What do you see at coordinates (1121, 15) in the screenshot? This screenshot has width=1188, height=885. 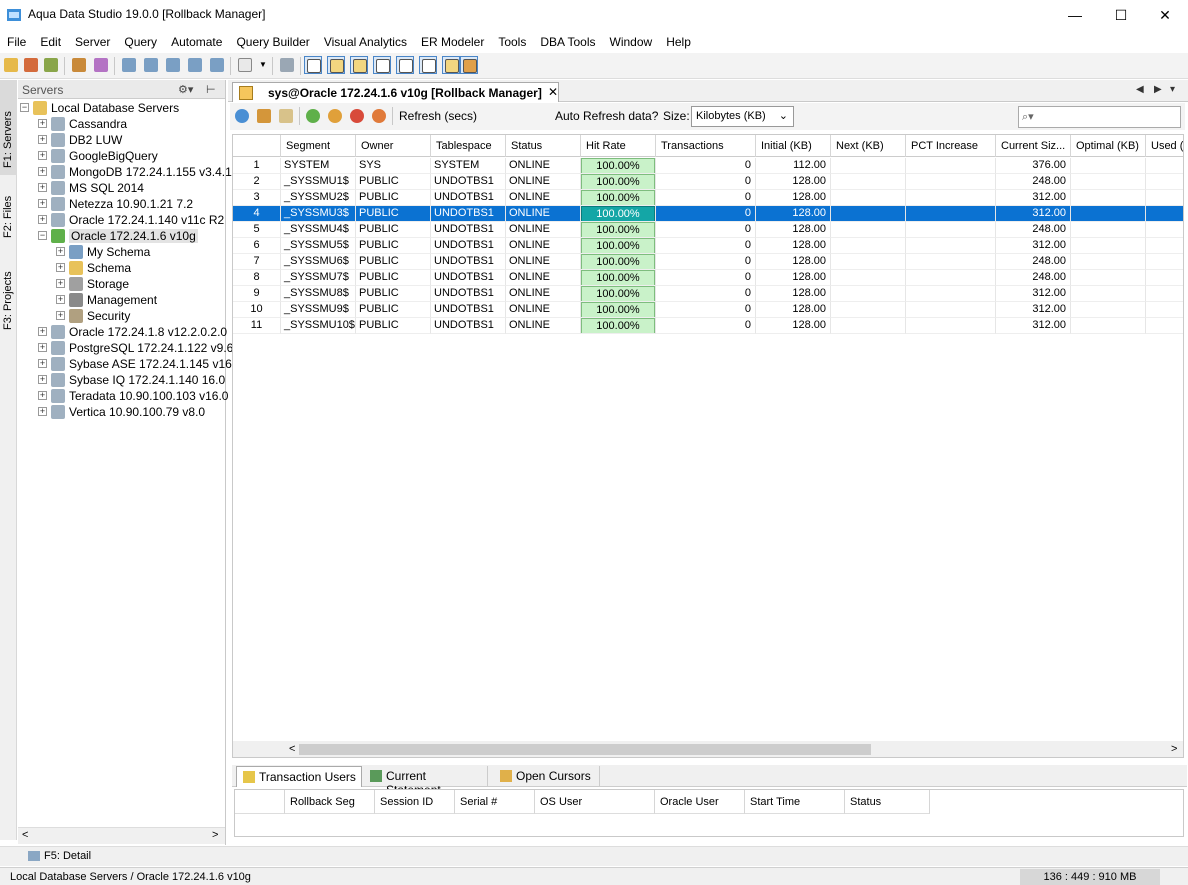 I see `maximize-button: ☐` at bounding box center [1121, 15].